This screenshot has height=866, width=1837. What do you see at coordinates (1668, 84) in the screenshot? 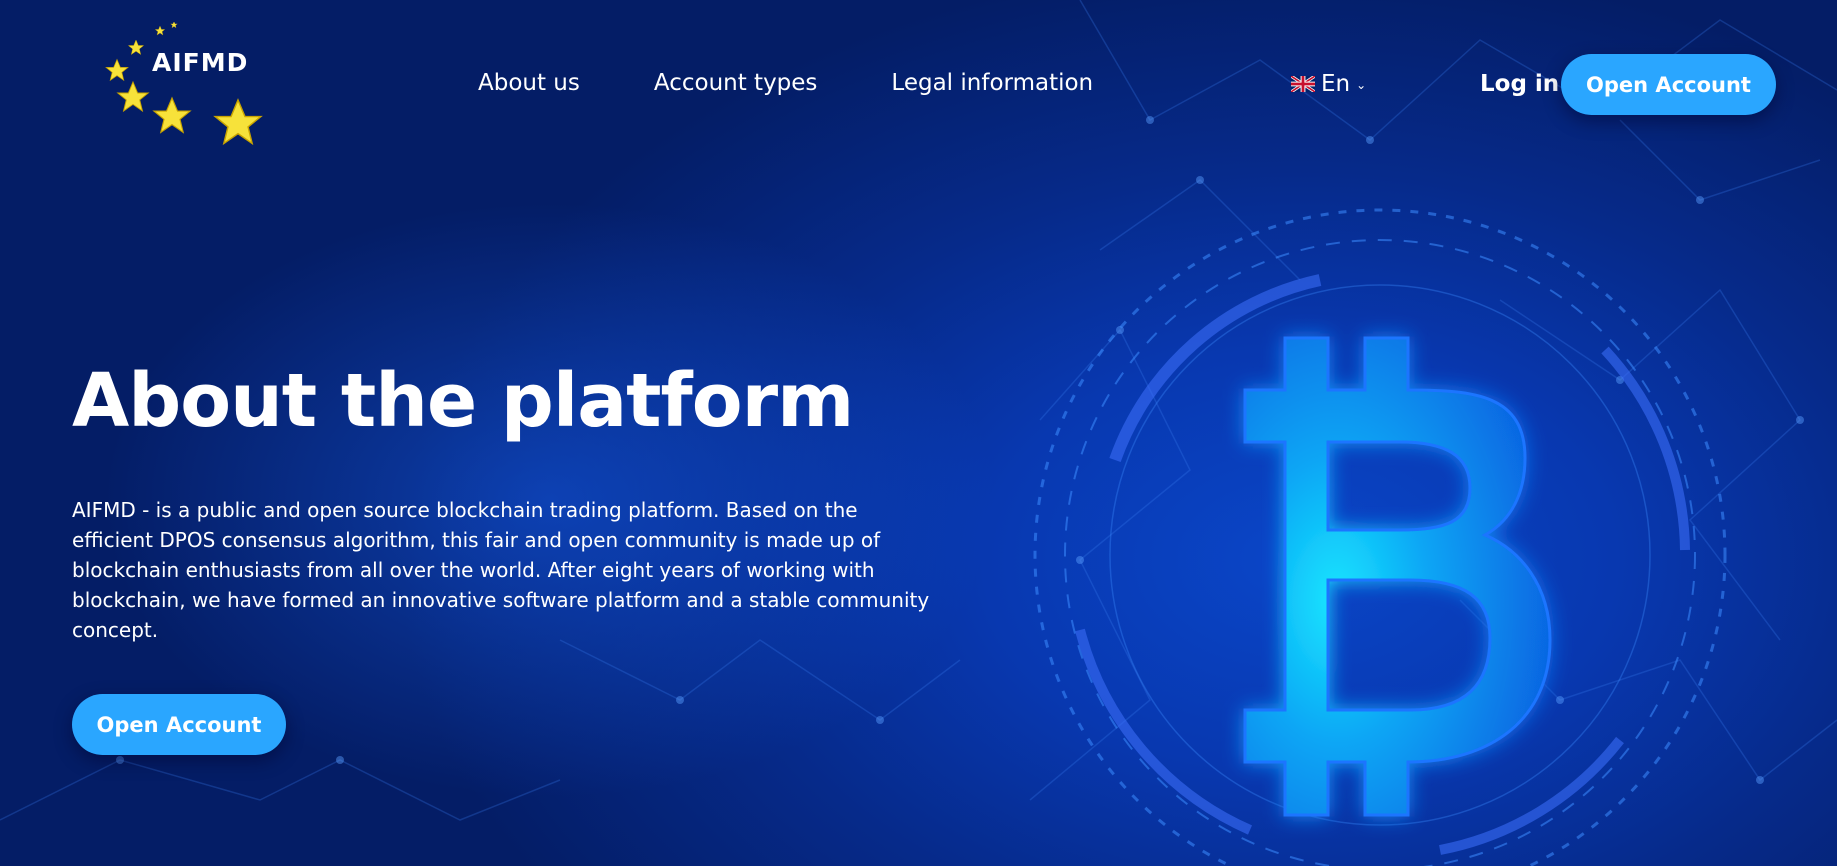
I see `open-account-button-header: Open Account` at bounding box center [1668, 84].